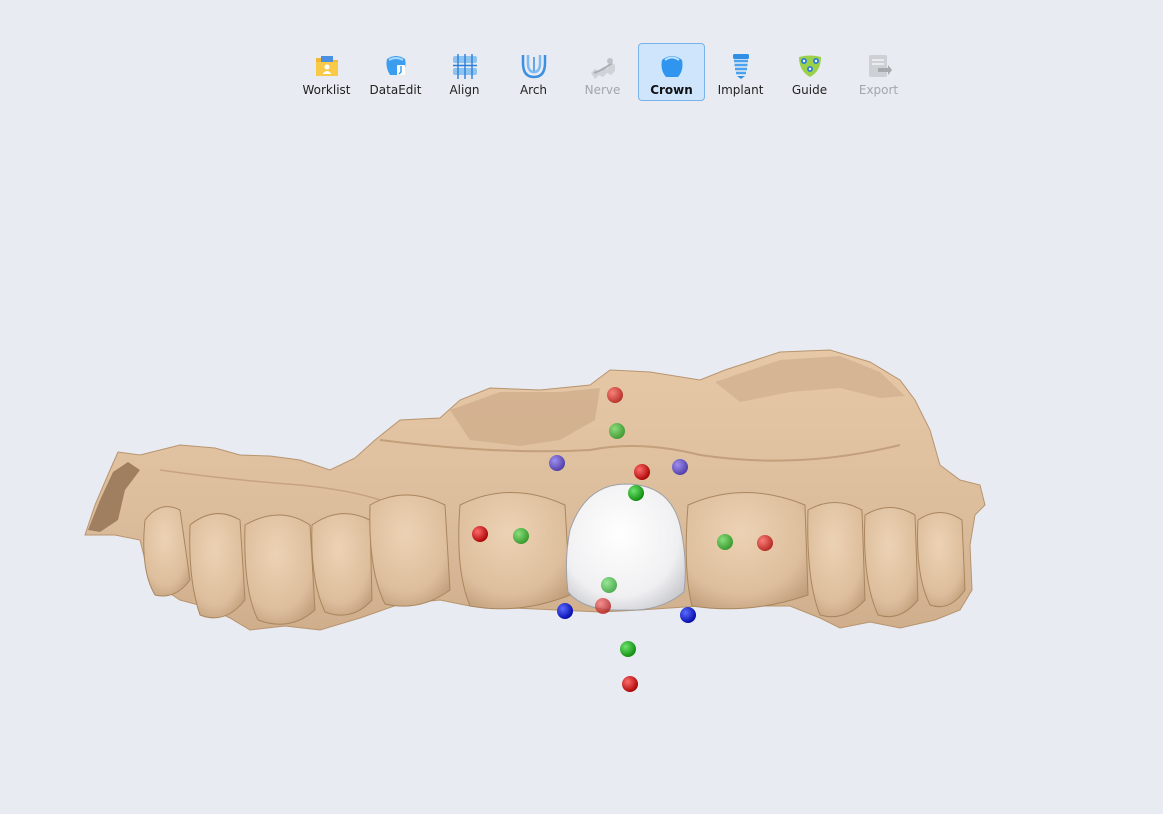  Describe the element at coordinates (740, 66) in the screenshot. I see `implant-icon` at that location.